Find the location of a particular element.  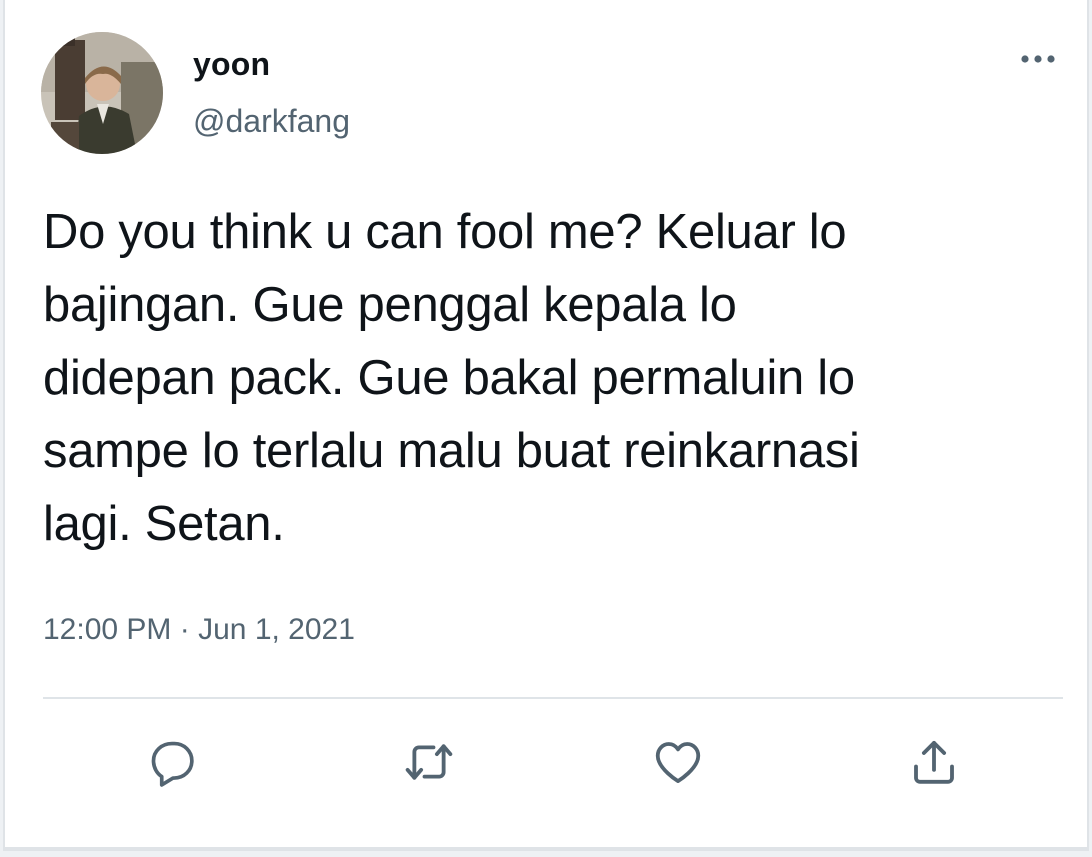

avatar is located at coordinates (102, 93).